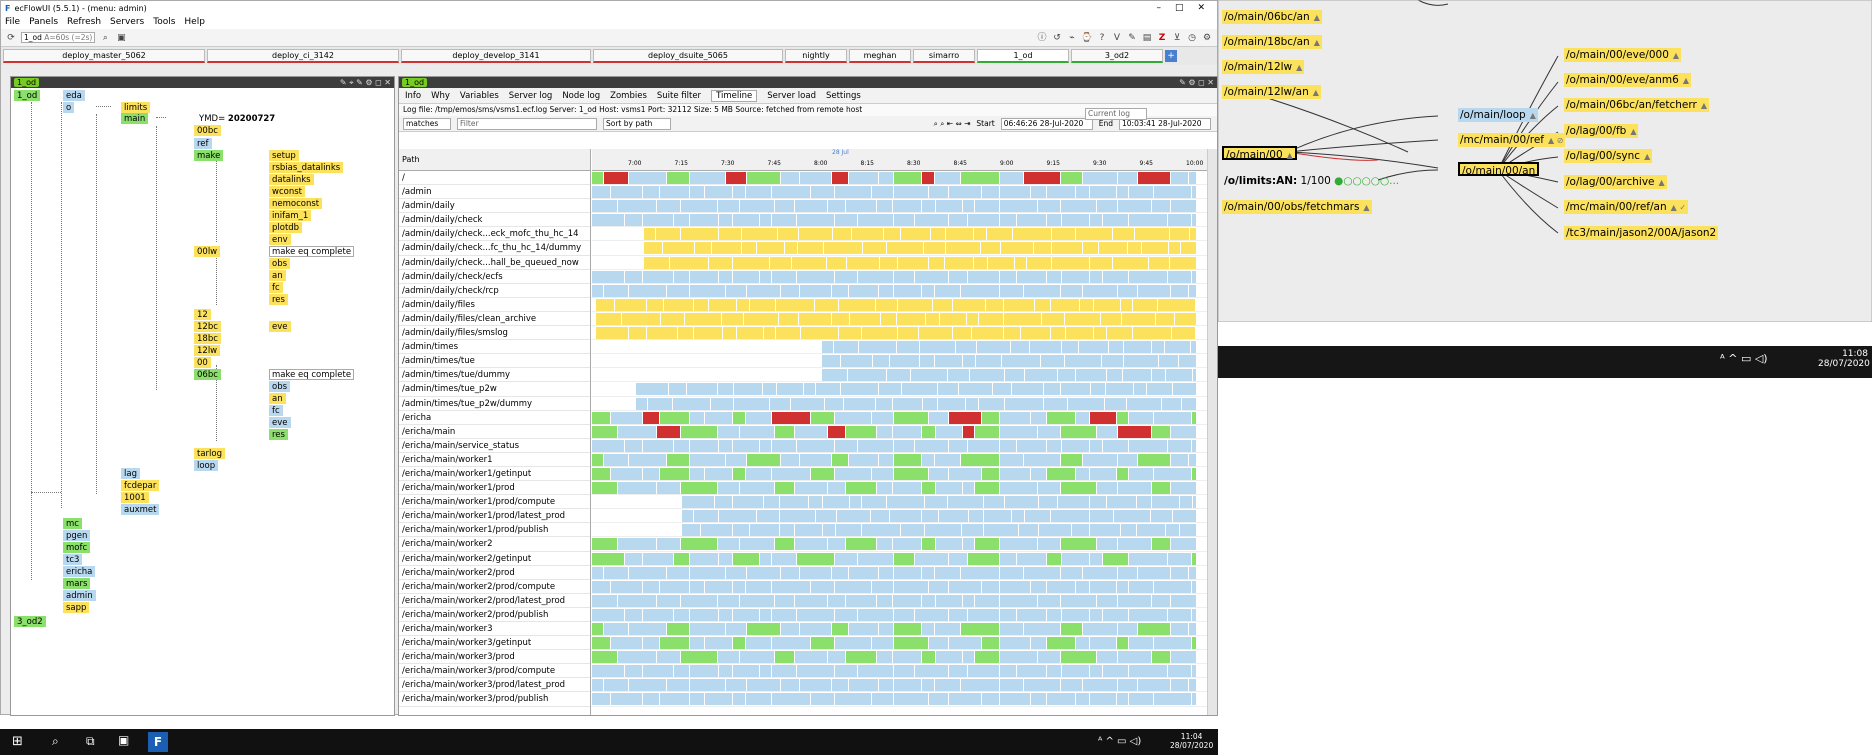 The image size is (1872, 755). I want to click on graph-node-eve-anm6: /o/main/00/eve/anm6 ▲, so click(1627, 80).